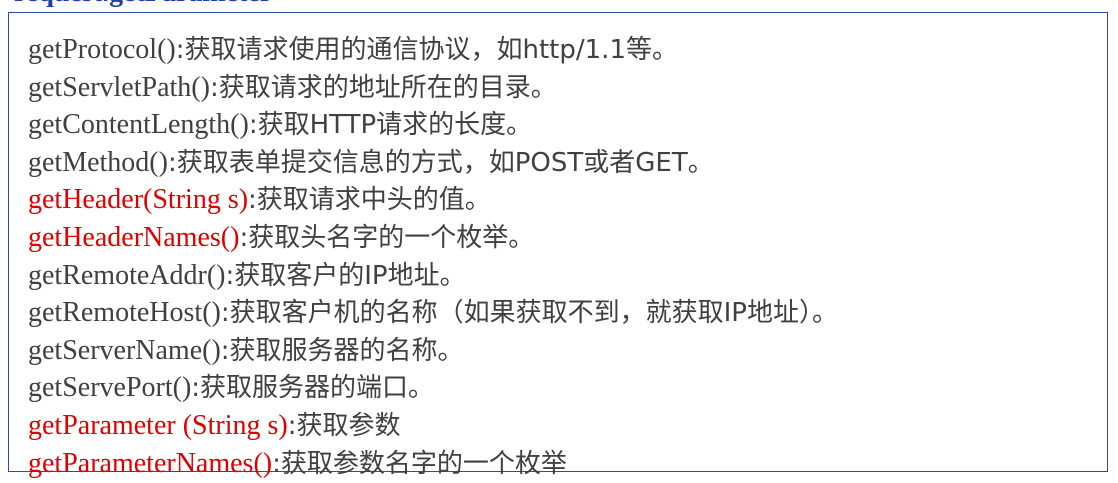  What do you see at coordinates (345, 275) in the screenshot?
I see `method-description: :获取客户的IP地址。` at bounding box center [345, 275].